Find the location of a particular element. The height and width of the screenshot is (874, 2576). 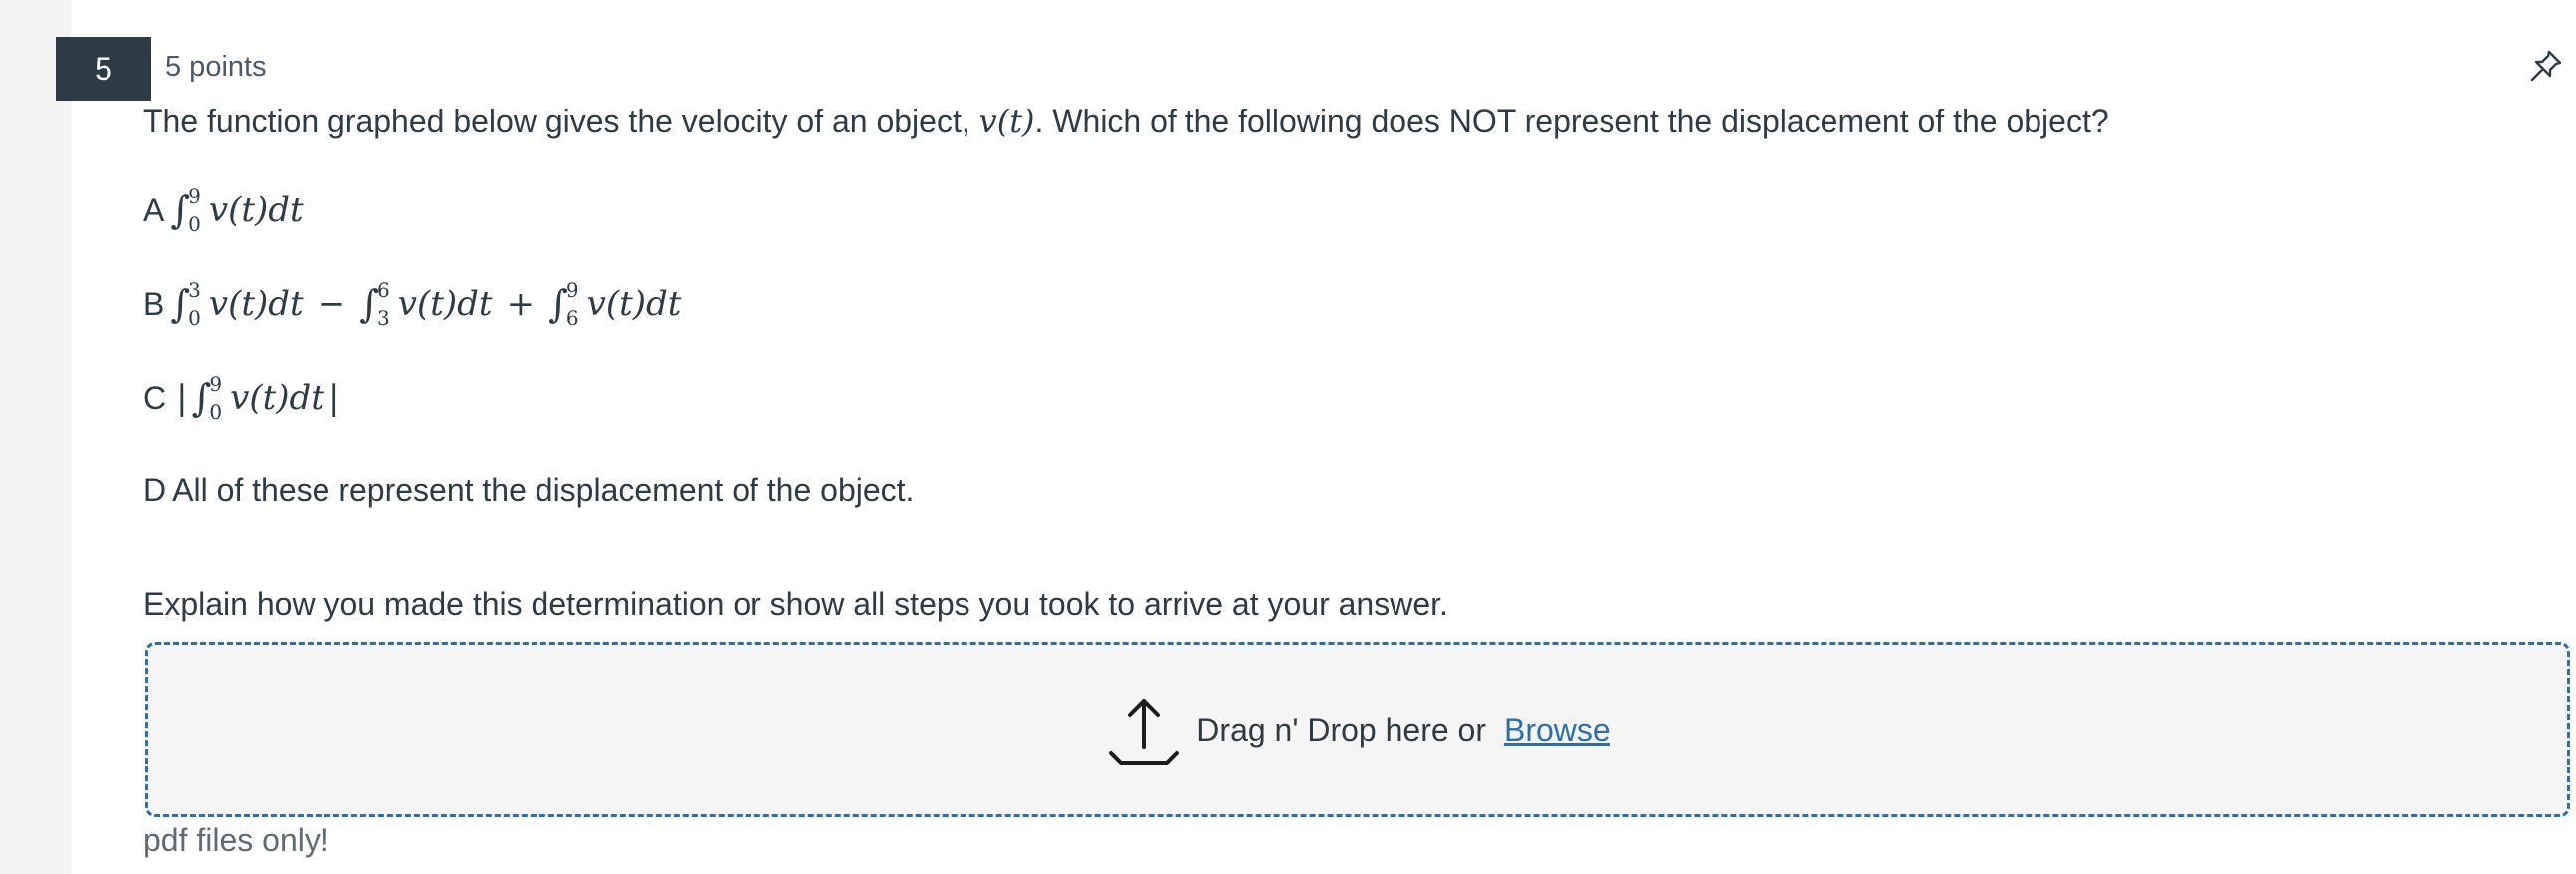

abs-bar-right: | is located at coordinates (333, 398).